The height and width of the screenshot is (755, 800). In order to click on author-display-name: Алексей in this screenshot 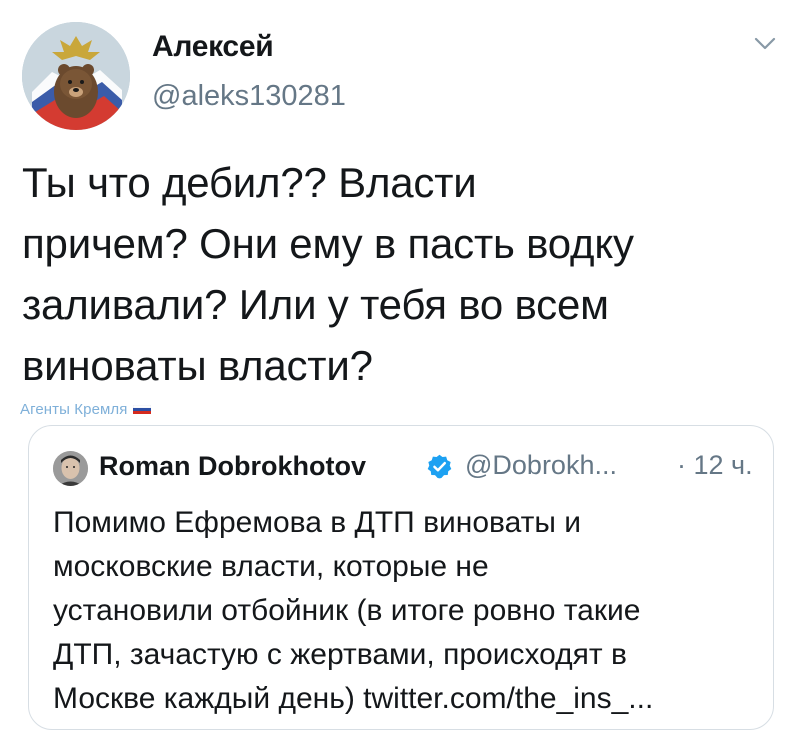, I will do `click(213, 47)`.